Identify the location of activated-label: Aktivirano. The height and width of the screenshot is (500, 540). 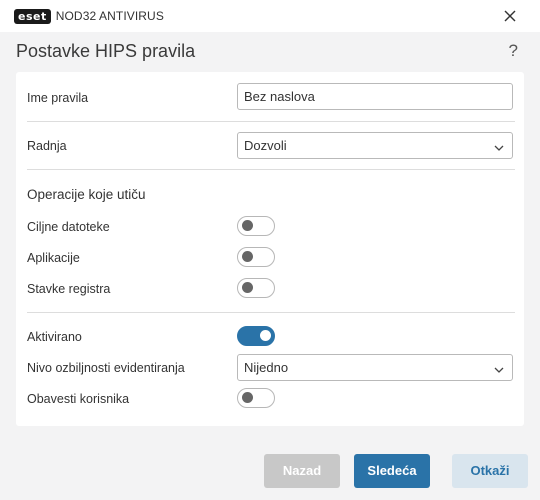
(54, 337).